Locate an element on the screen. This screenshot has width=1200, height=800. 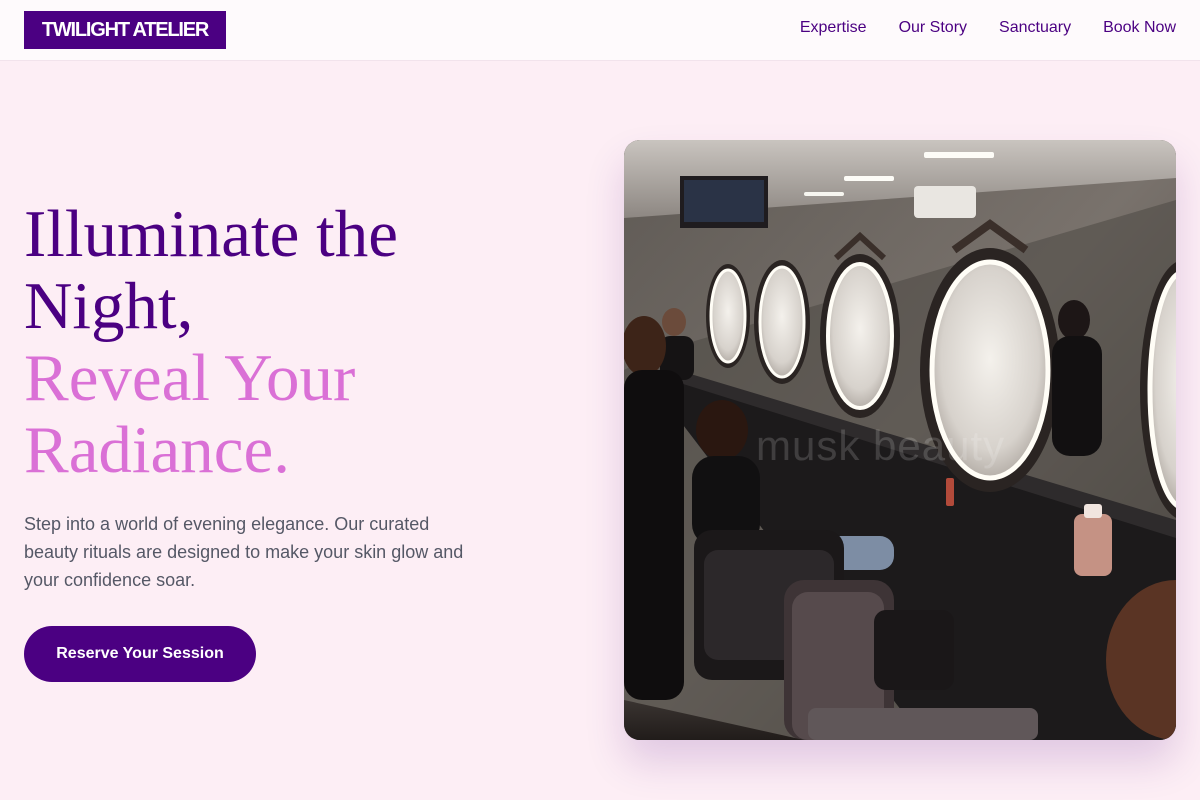
brand-logo: TWILIGHT ATELIER is located at coordinates (125, 30).